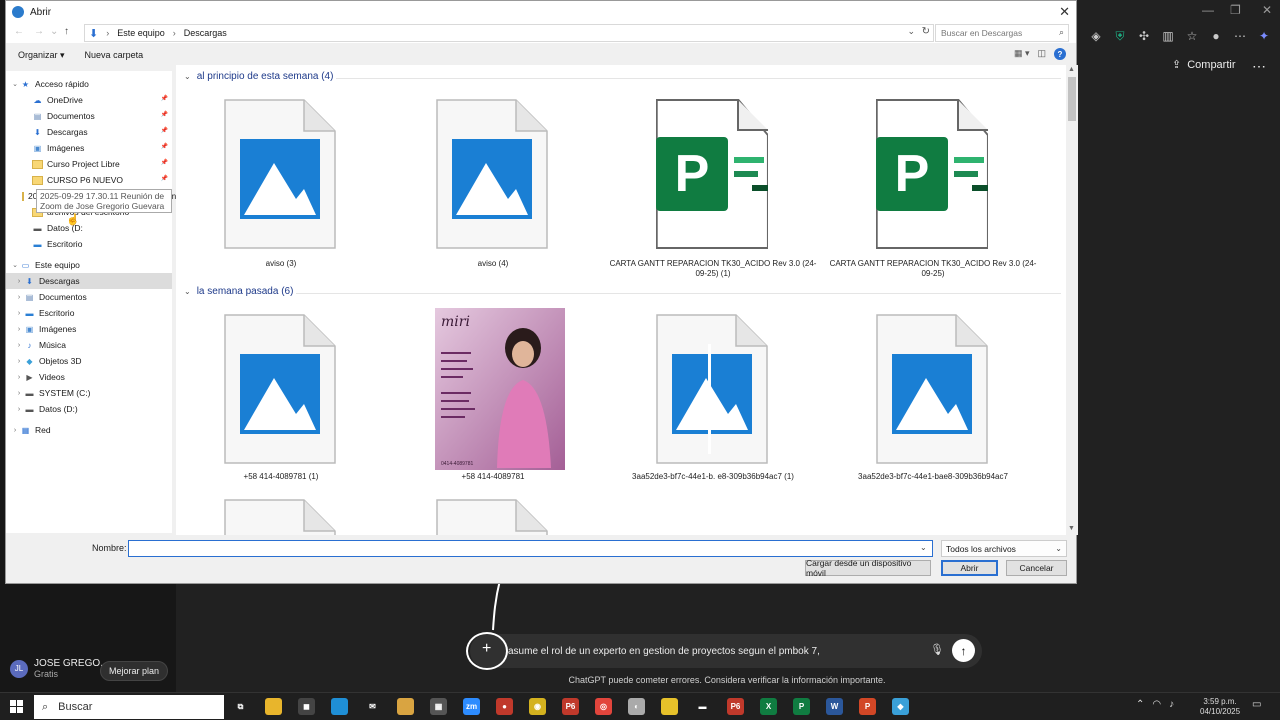 The height and width of the screenshot is (720, 1280). I want to click on mail-icon: ✉, so click(372, 706).